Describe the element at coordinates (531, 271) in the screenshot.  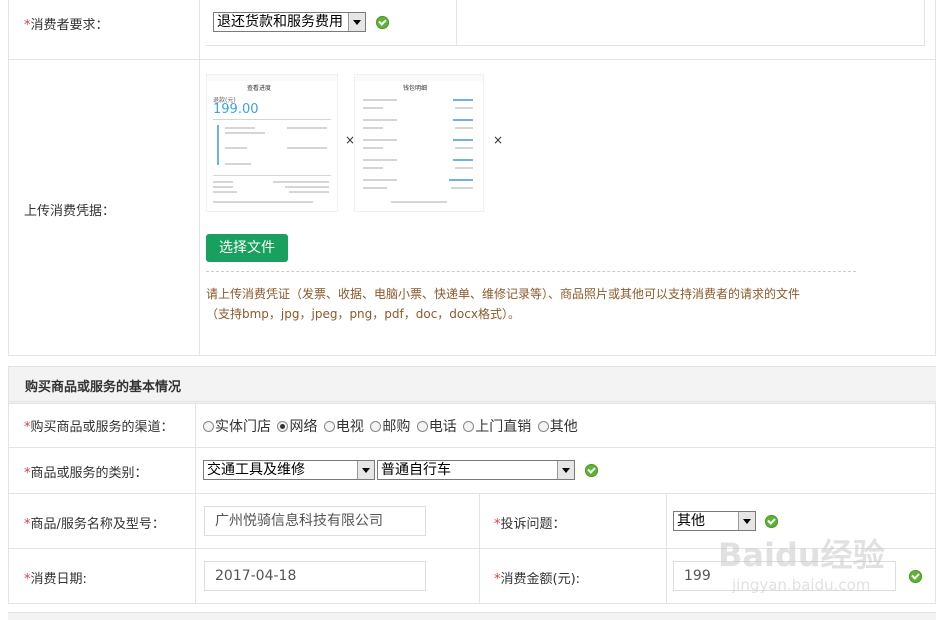
I see `upload-divider` at that location.